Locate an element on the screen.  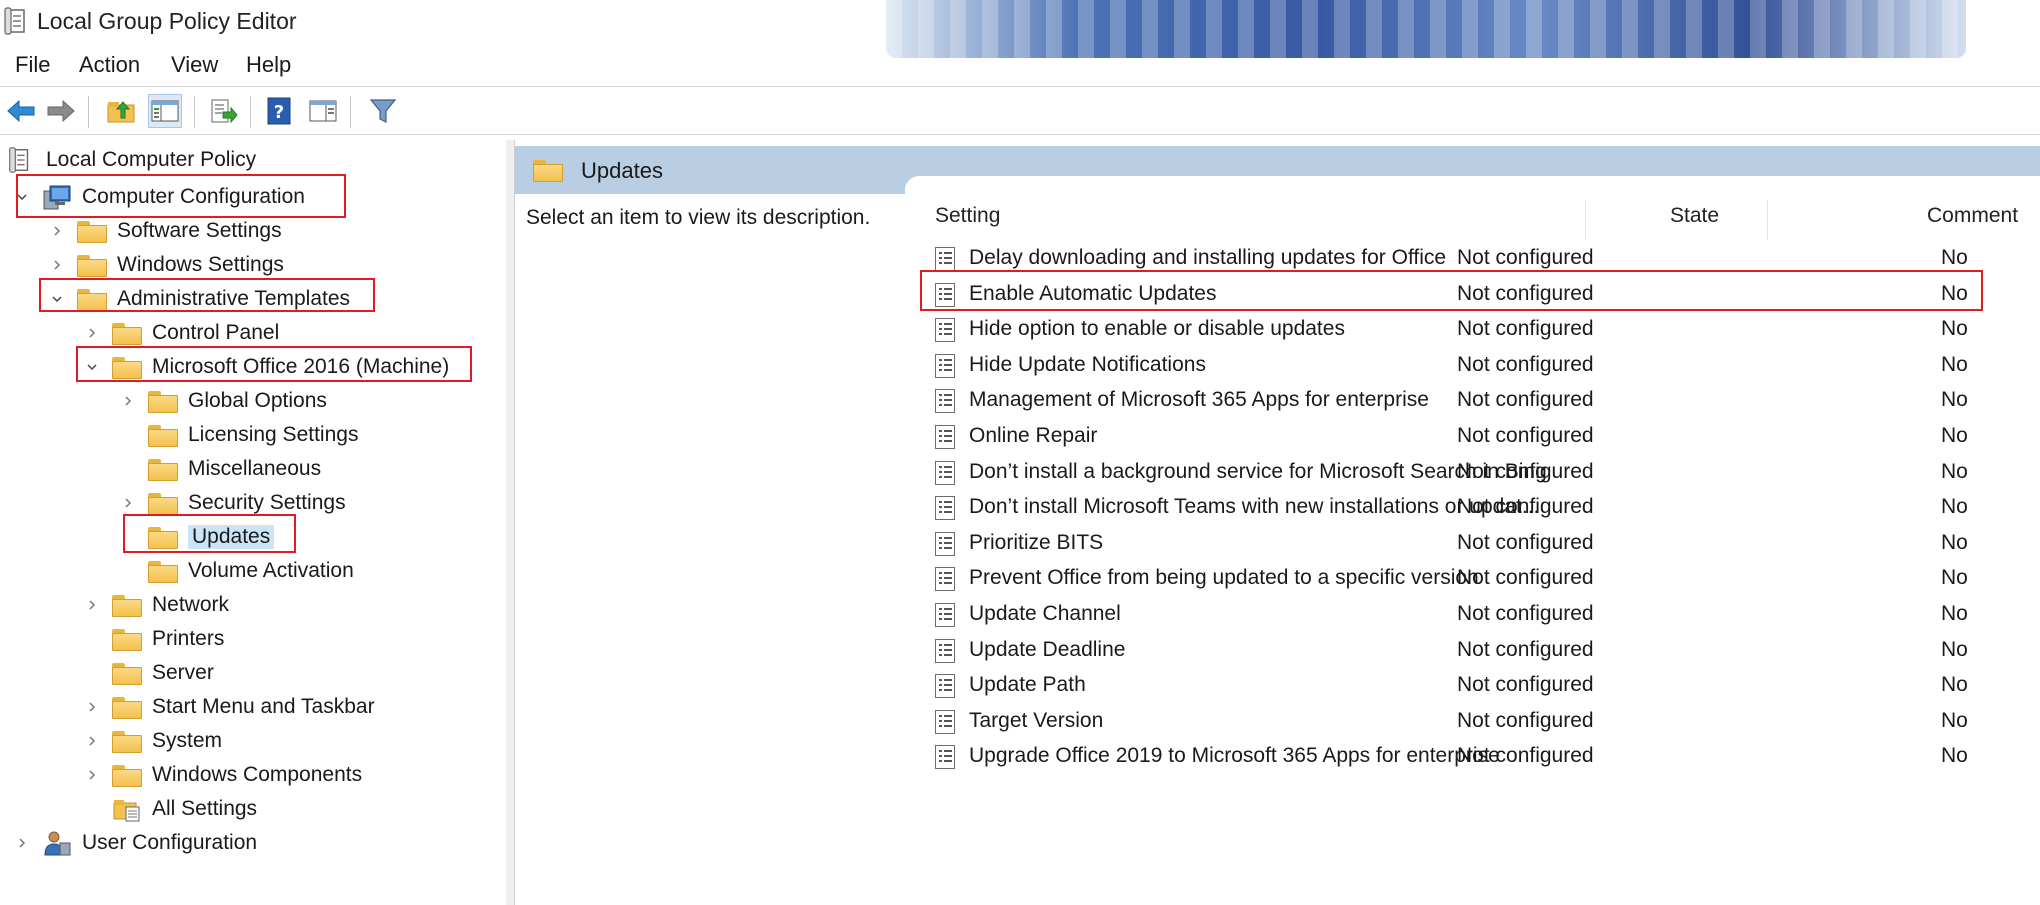
table-row: Update Path Not configured No is located at coordinates (1482, 685).